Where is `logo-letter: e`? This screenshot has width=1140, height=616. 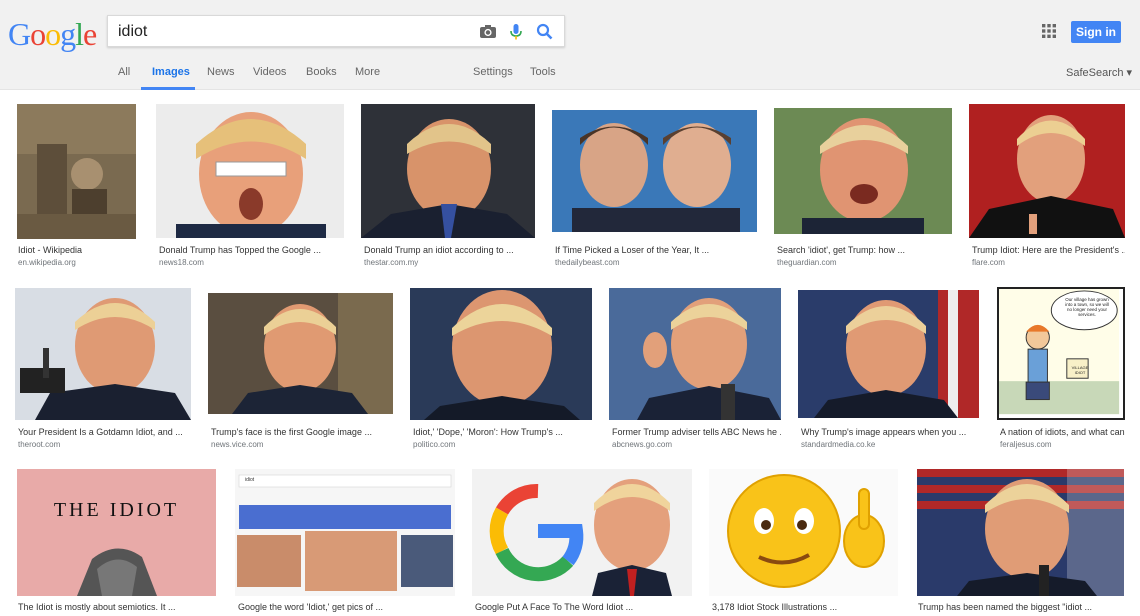 logo-letter: e is located at coordinates (90, 34).